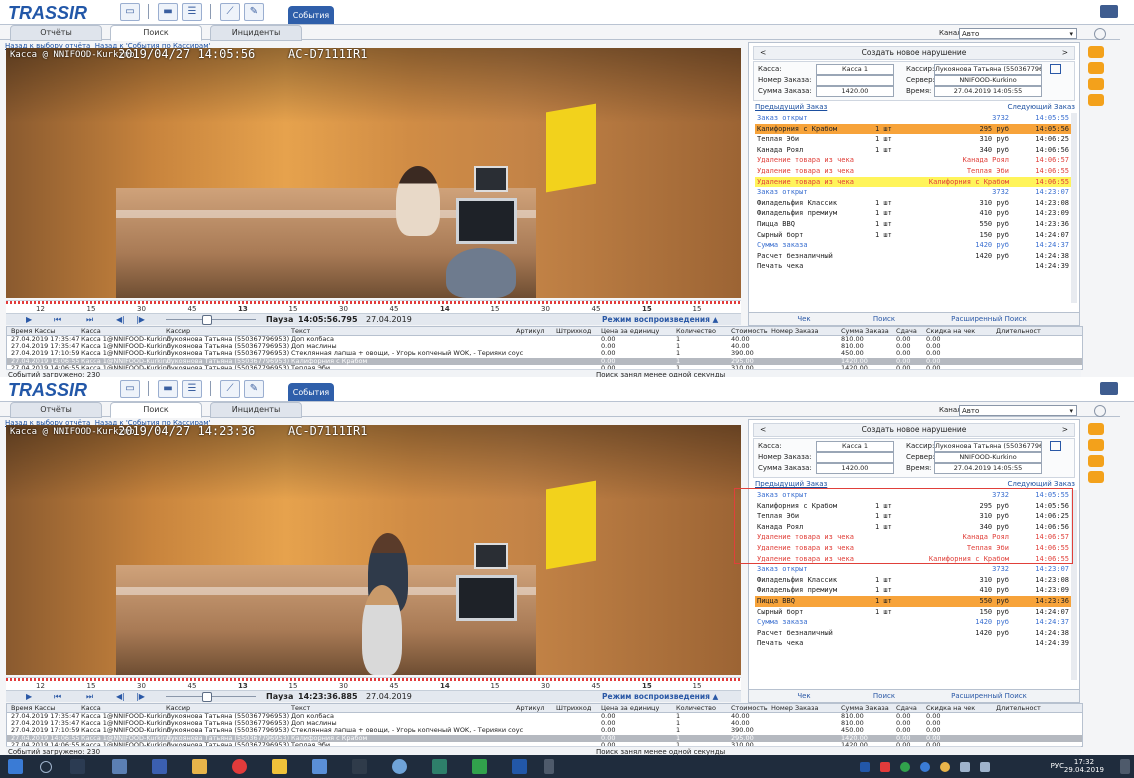 The image size is (1134, 778). I want to click on trassir-icon, so click(519, 766).